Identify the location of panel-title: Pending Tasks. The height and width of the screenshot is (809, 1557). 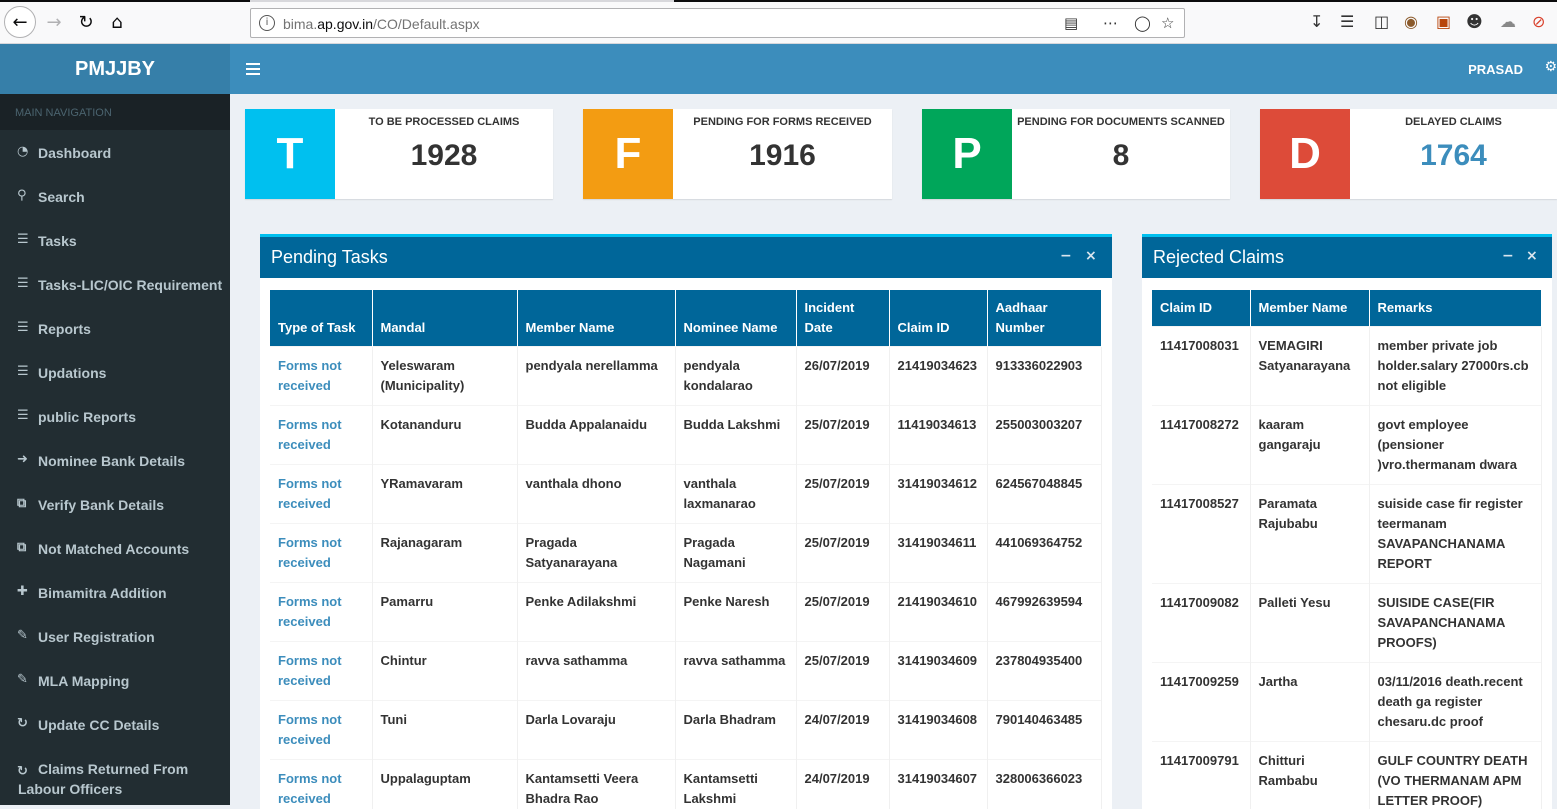
(329, 257).